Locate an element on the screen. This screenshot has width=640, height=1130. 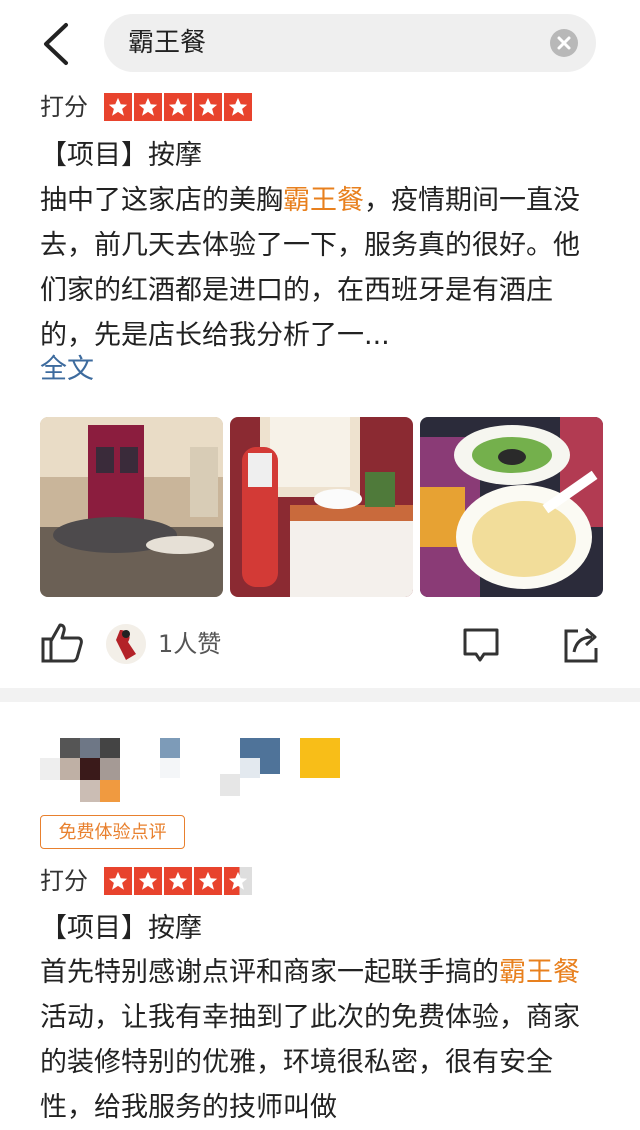
clear-search-button is located at coordinates (564, 43).